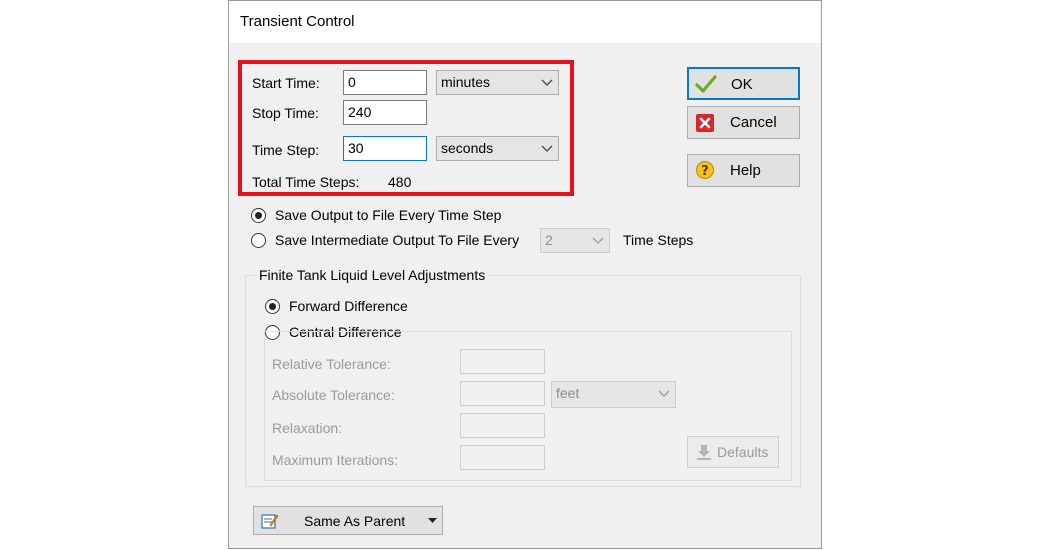  What do you see at coordinates (525, 22) in the screenshot?
I see `title-bar: Transient Control` at bounding box center [525, 22].